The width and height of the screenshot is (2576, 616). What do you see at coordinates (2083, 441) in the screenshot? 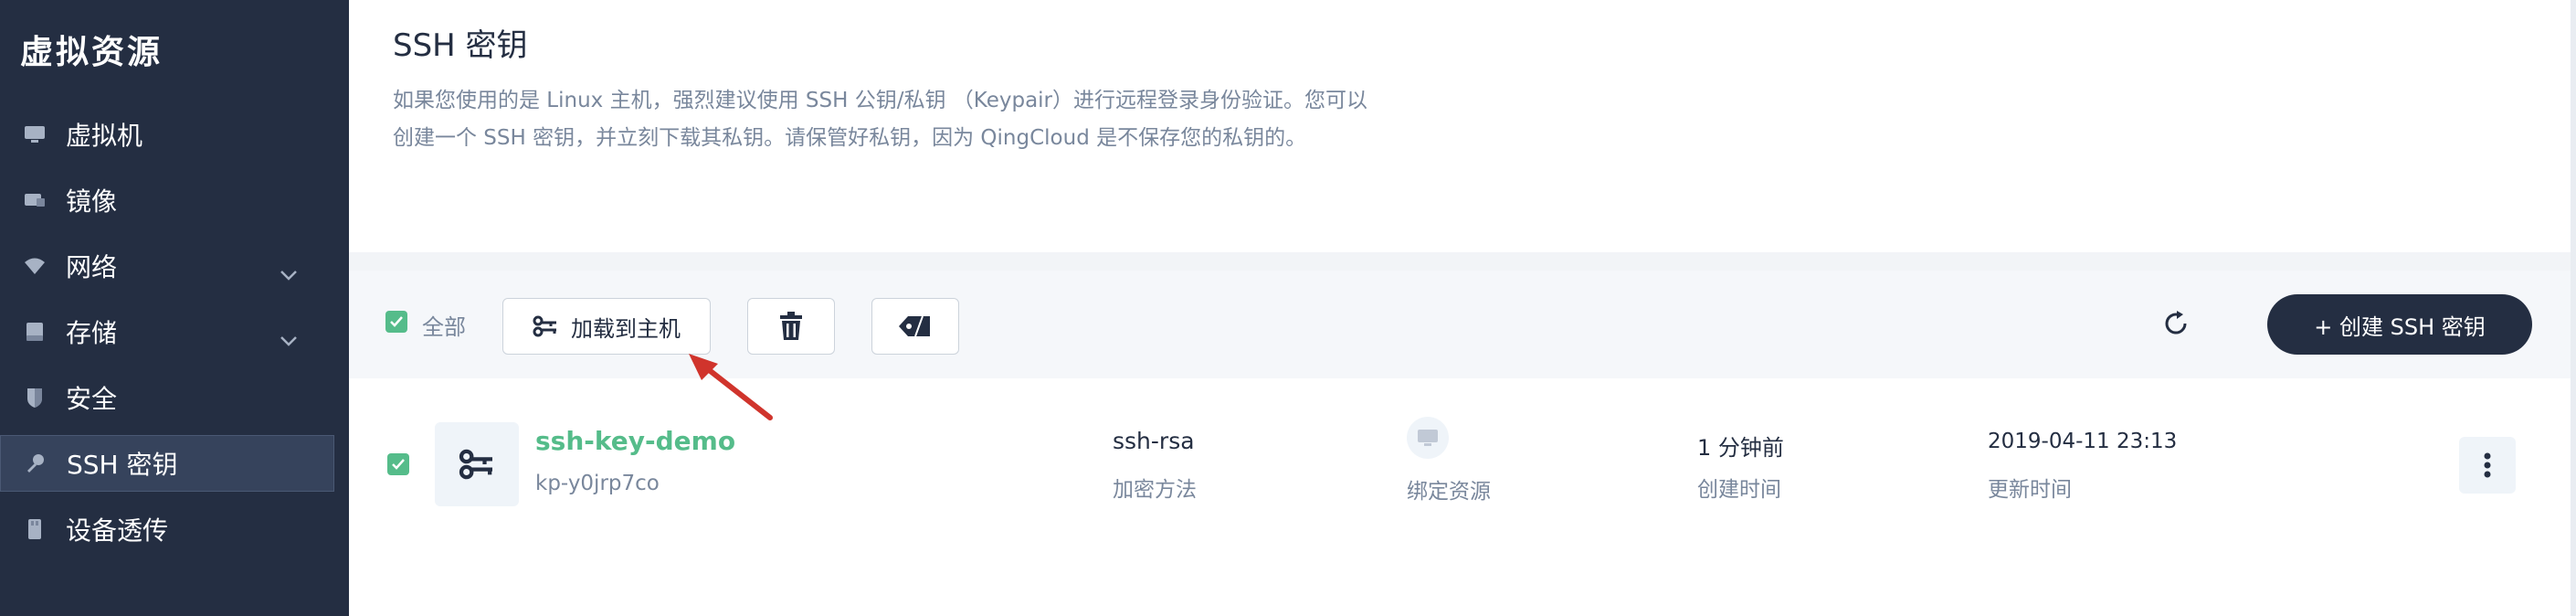
I see `updated-value: 2019-04-11 23:13` at bounding box center [2083, 441].